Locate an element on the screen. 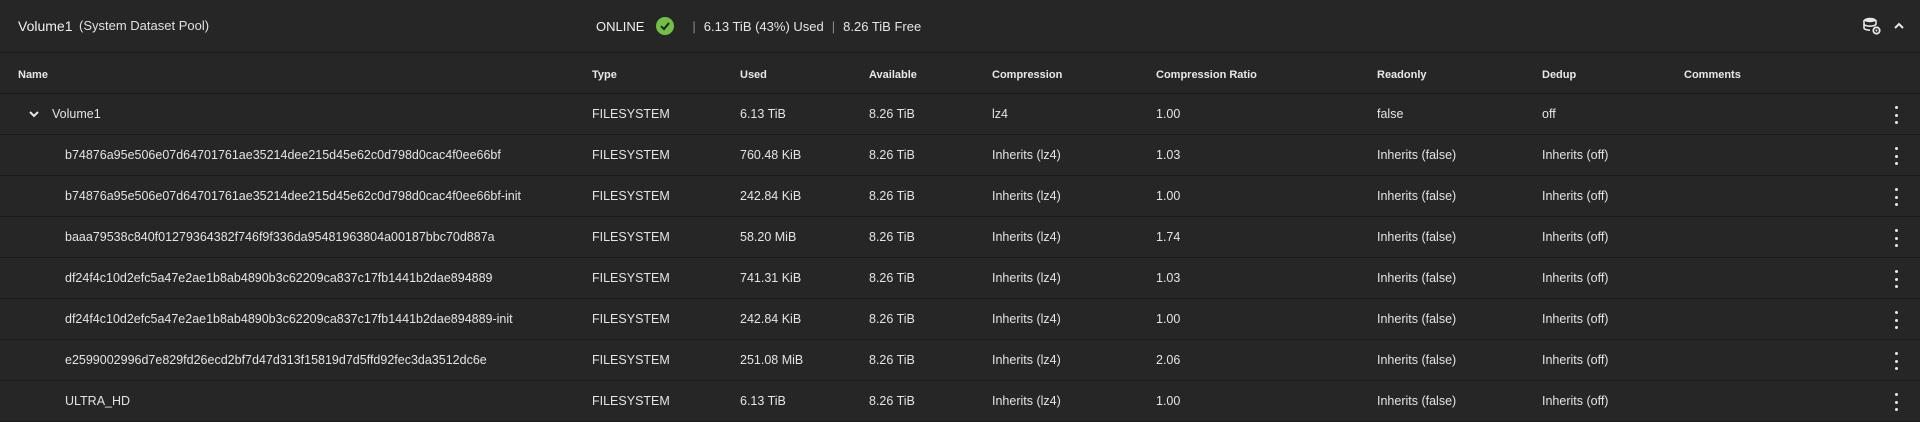 This screenshot has height=422, width=1920. used-summary: 6.13 TiB (43%) Used is located at coordinates (763, 26).